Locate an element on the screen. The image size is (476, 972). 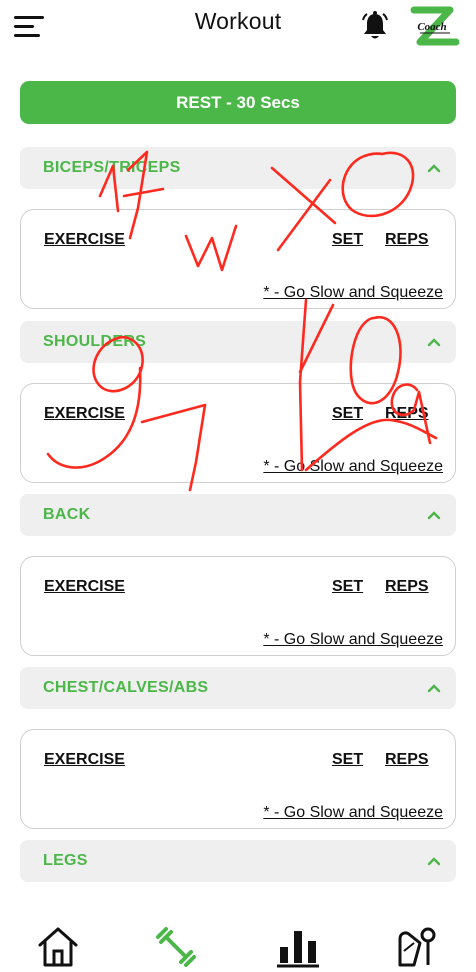
section-header-biceps-triceps: BICEPS/TRICEPS is located at coordinates (238, 168).